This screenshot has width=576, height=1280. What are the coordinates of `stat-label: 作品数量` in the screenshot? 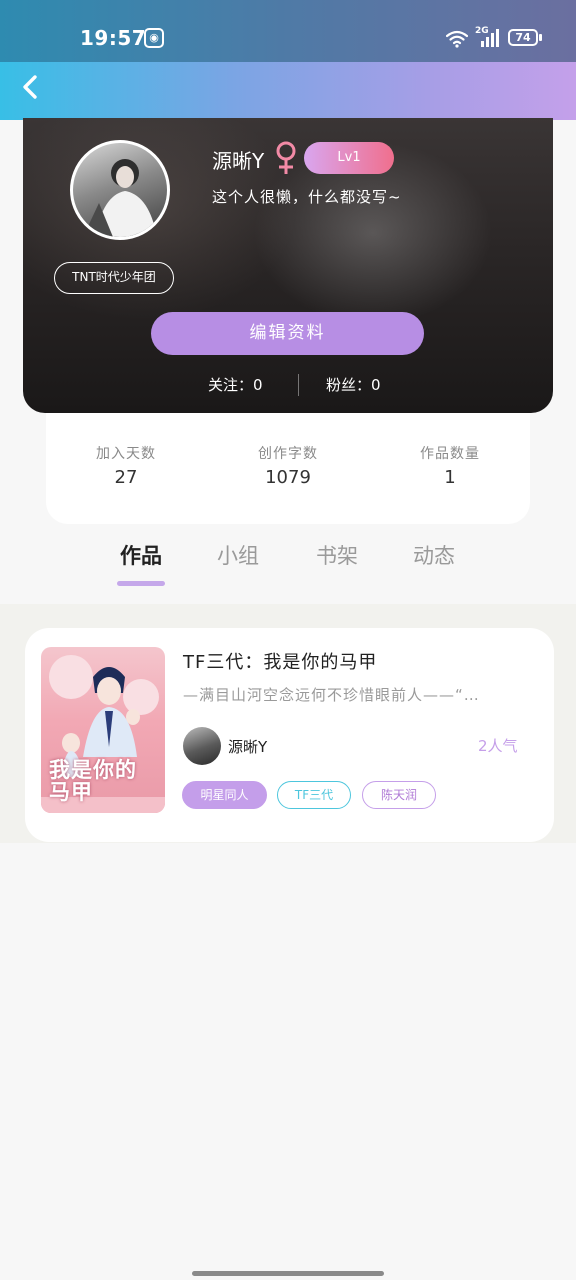 It's located at (450, 454).